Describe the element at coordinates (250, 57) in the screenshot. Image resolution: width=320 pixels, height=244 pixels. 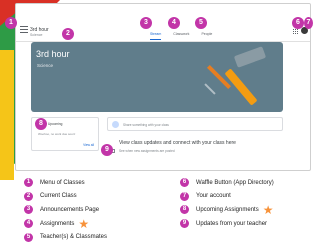
I see `hammer-icon` at that location.